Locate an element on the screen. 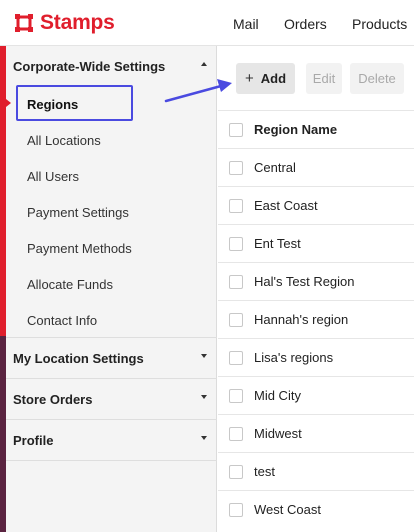 The image size is (414, 532). sidebar-divider is located at coordinates (111, 460).